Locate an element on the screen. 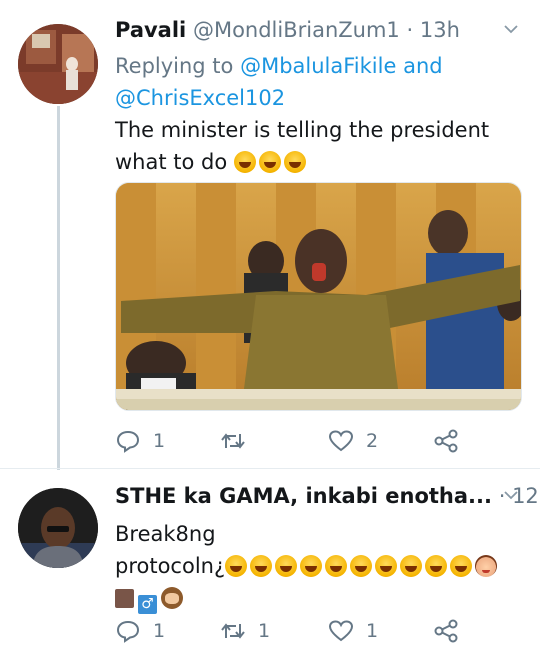  retweet-button: 1 is located at coordinates (245, 631).